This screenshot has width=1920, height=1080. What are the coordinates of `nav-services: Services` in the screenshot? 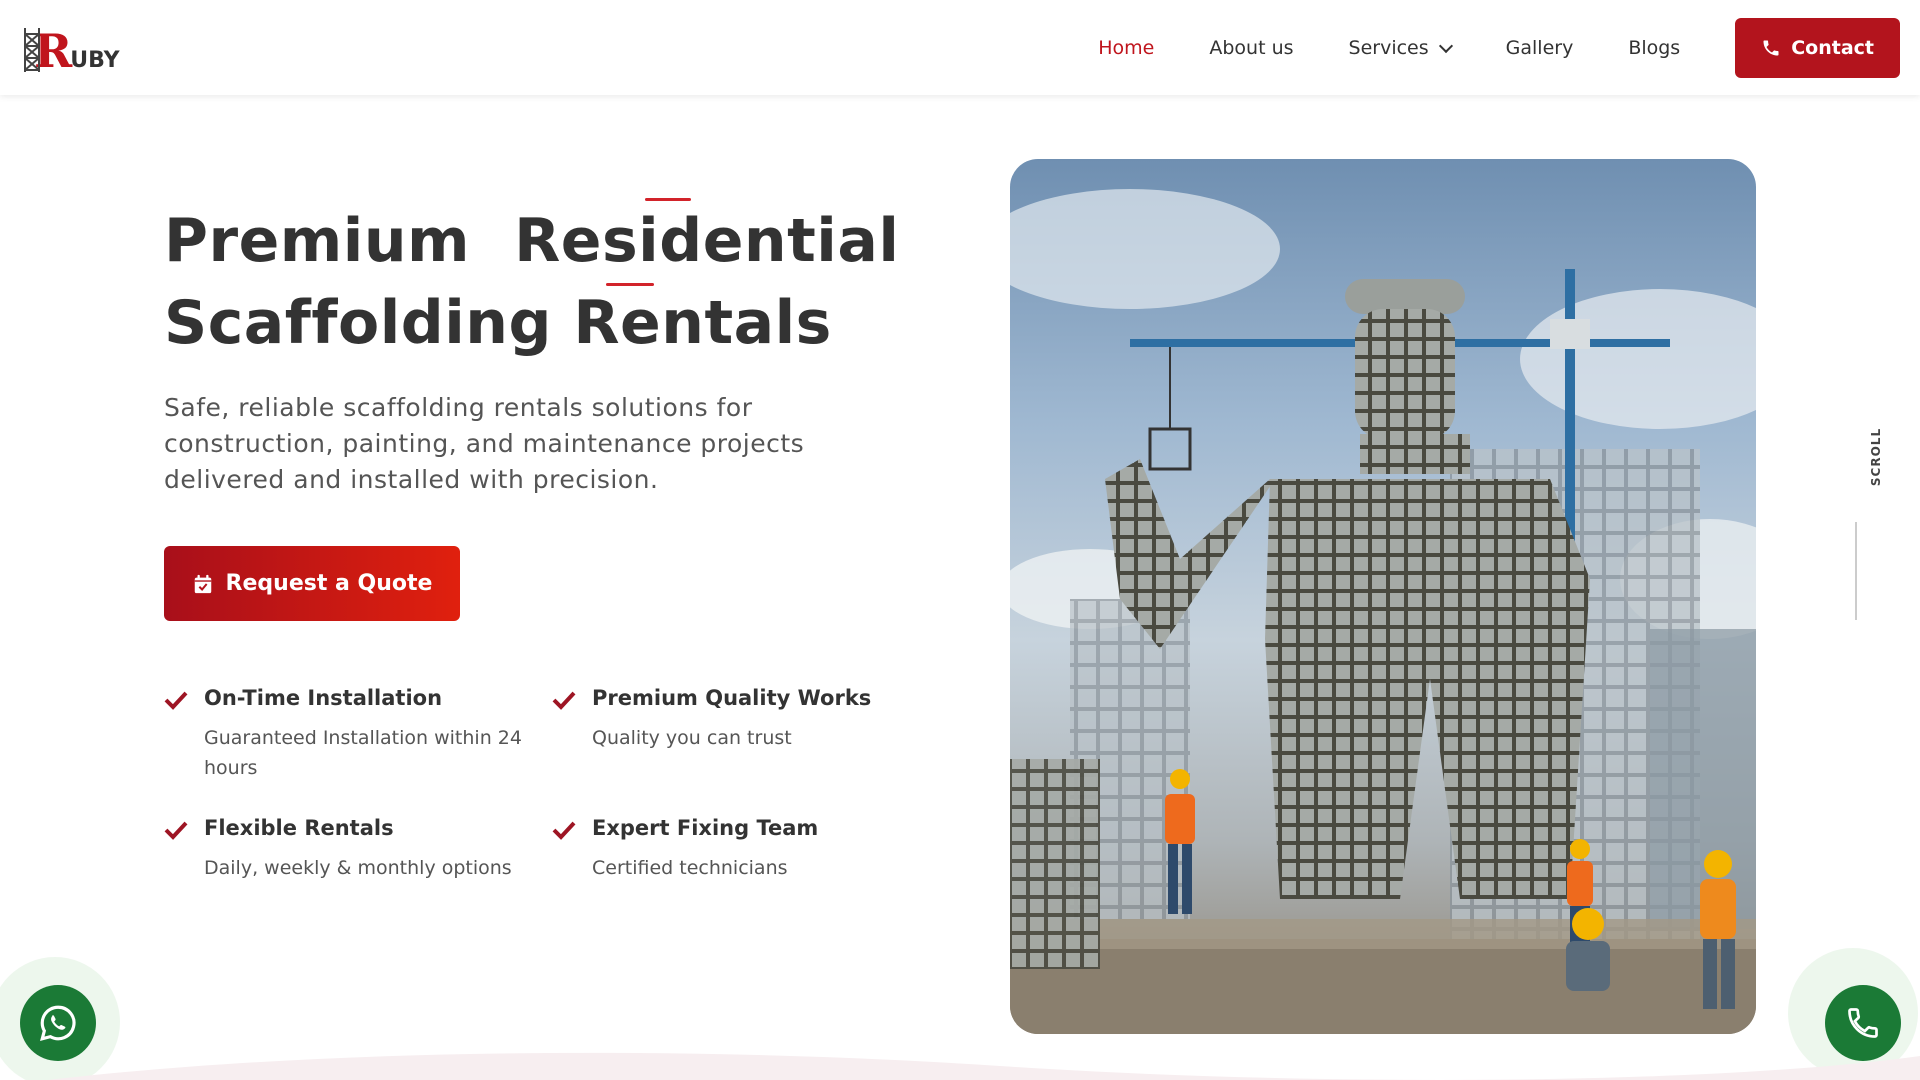 It's located at (1400, 48).